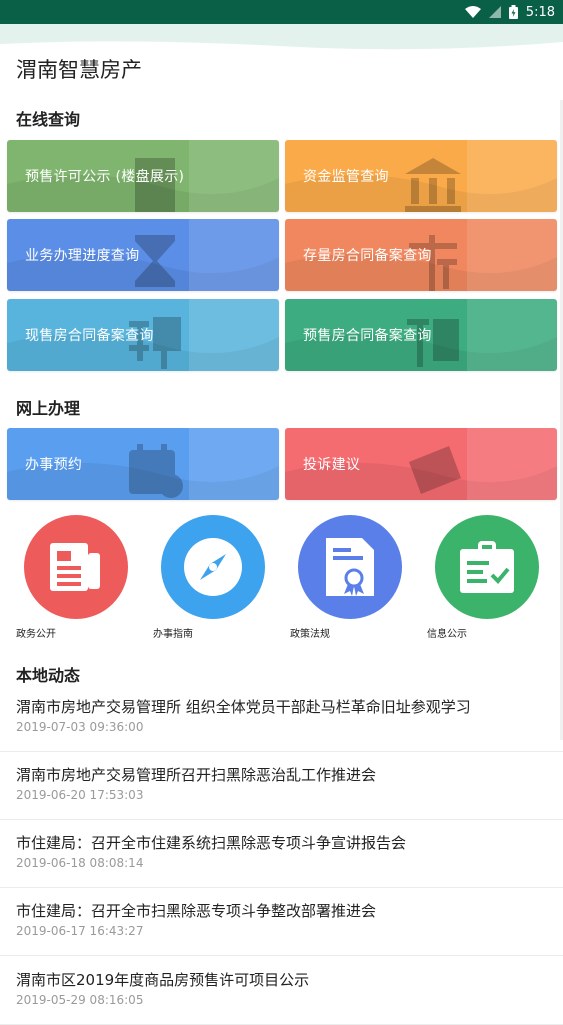  What do you see at coordinates (156, 471) in the screenshot?
I see `calendar-icon` at bounding box center [156, 471].